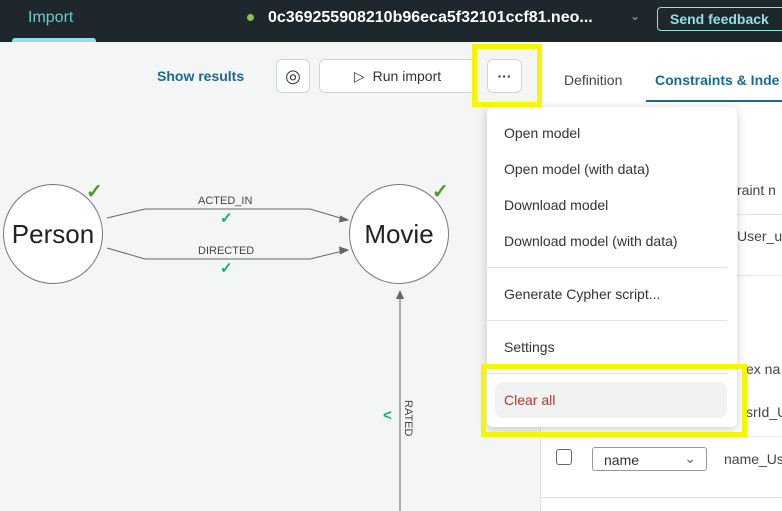  Describe the element at coordinates (717, 80) in the screenshot. I see `tab-constraints-indexes: Constraints & Inde` at that location.